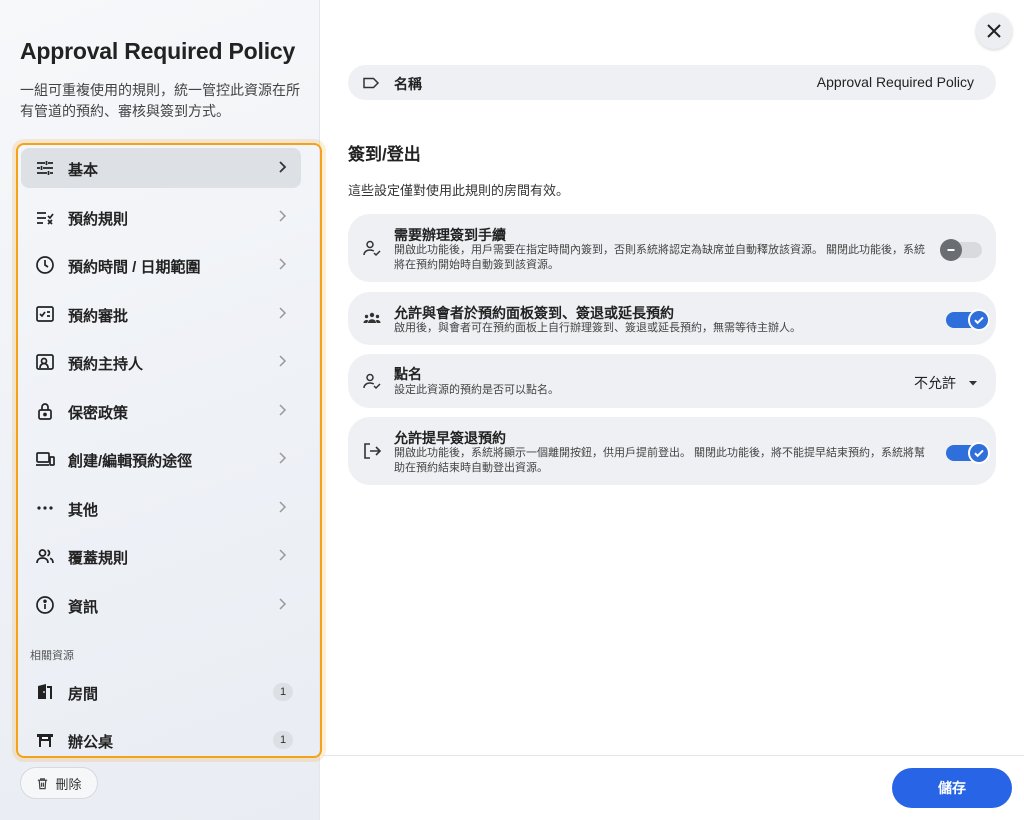 The image size is (1024, 820). I want to click on dialog-title: Approval Required Policy, so click(158, 51).